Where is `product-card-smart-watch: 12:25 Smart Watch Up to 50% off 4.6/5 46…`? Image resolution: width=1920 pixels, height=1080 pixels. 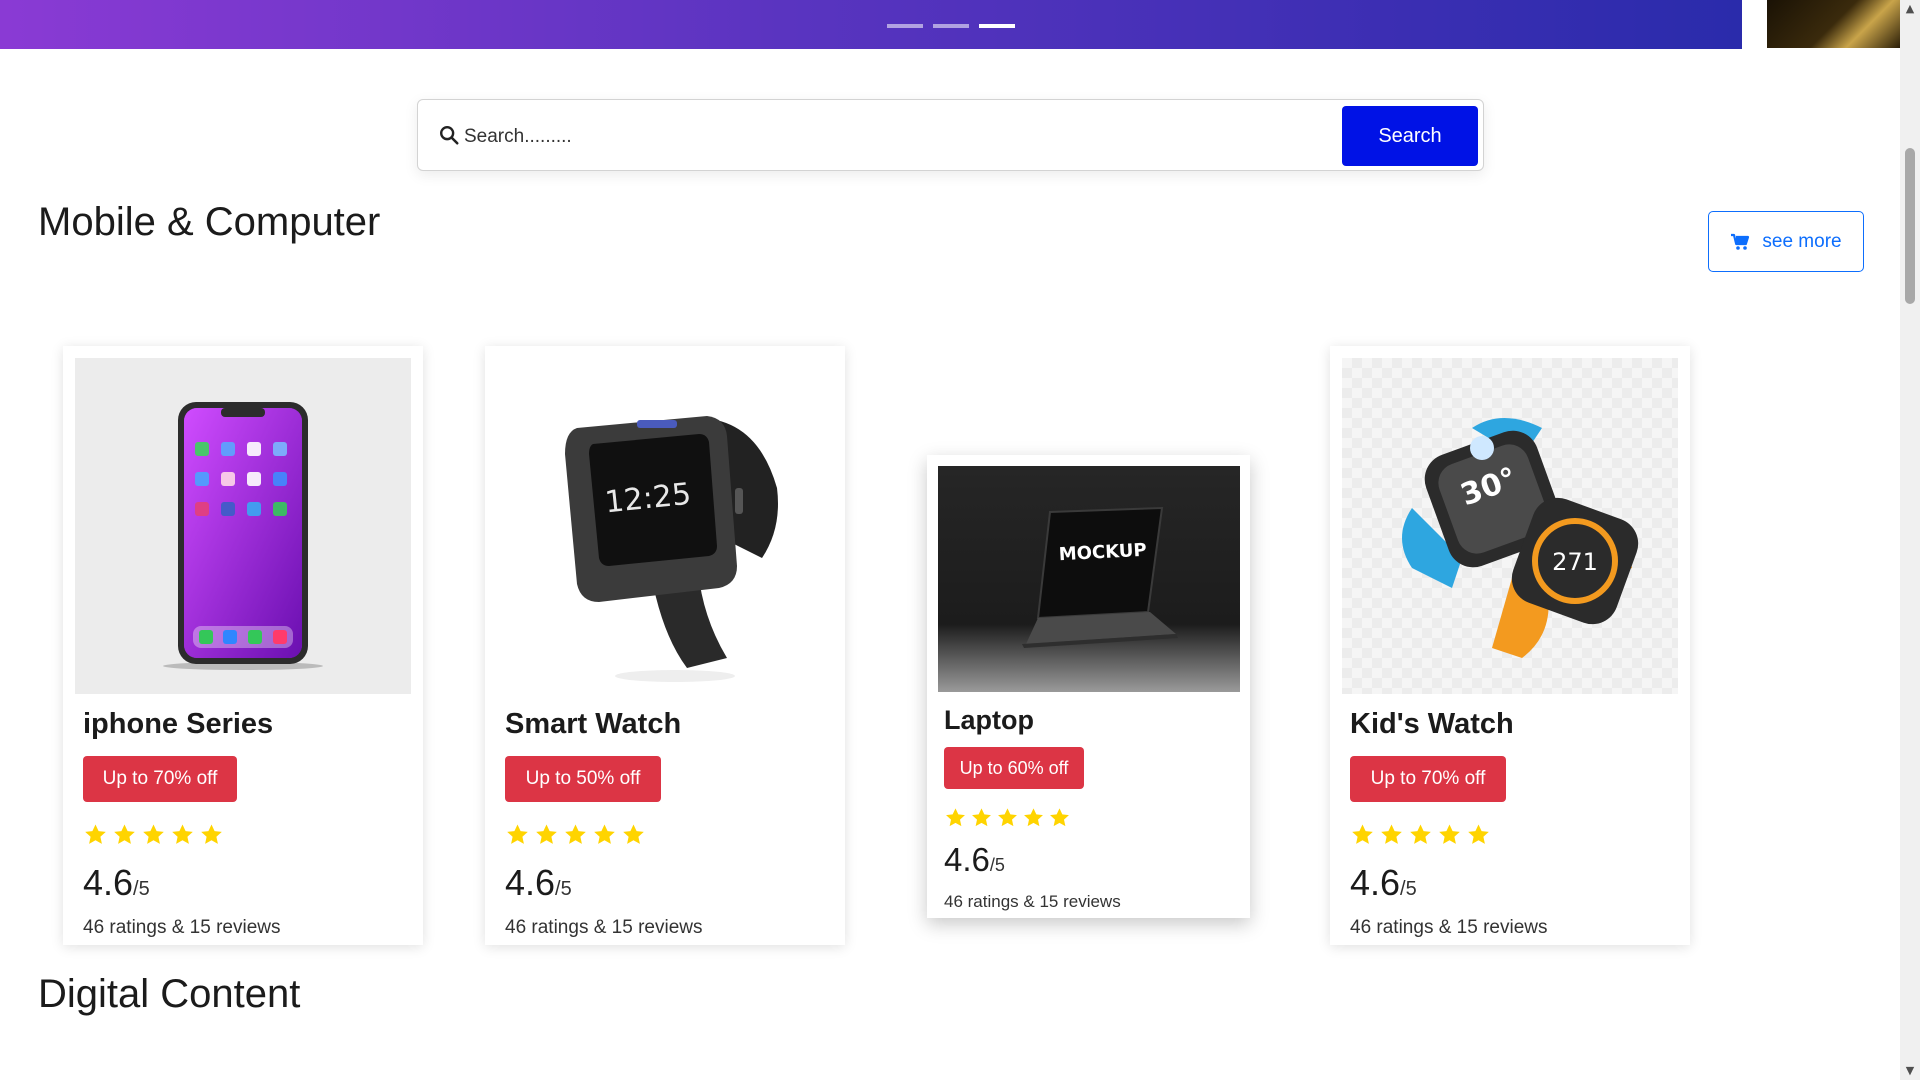
product-card-smart-watch: 12:25 Smart Watch Up to 50% off 4.6/5 46… is located at coordinates (665, 645).